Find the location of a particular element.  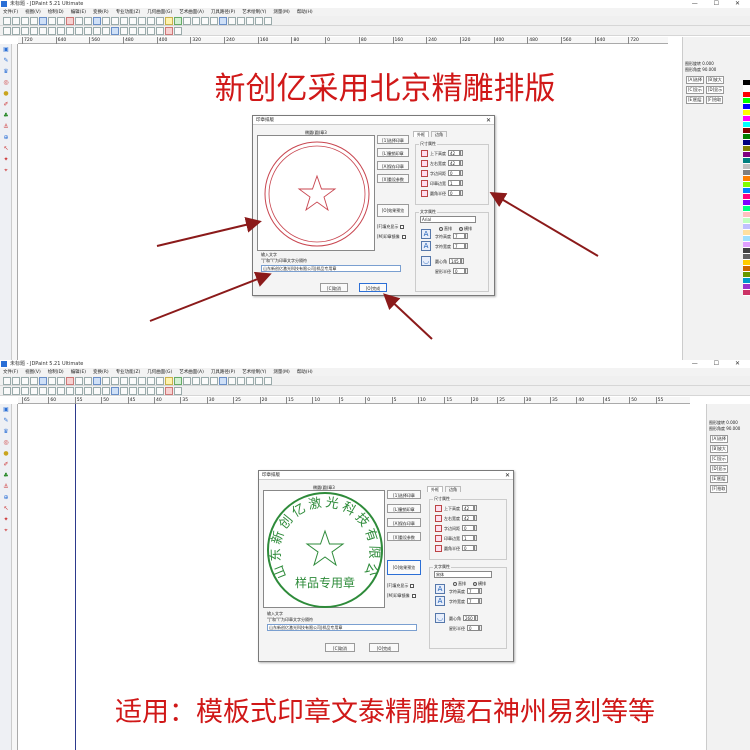

menu-item-draw: 绘制(D) is located at coordinates (56, 372).